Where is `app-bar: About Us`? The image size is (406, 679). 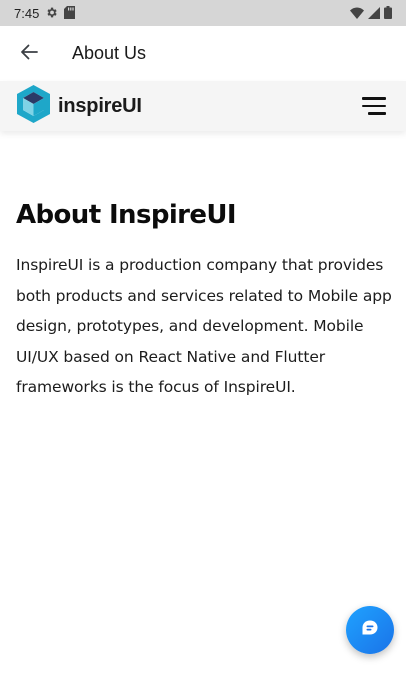
app-bar: About Us is located at coordinates (203, 53).